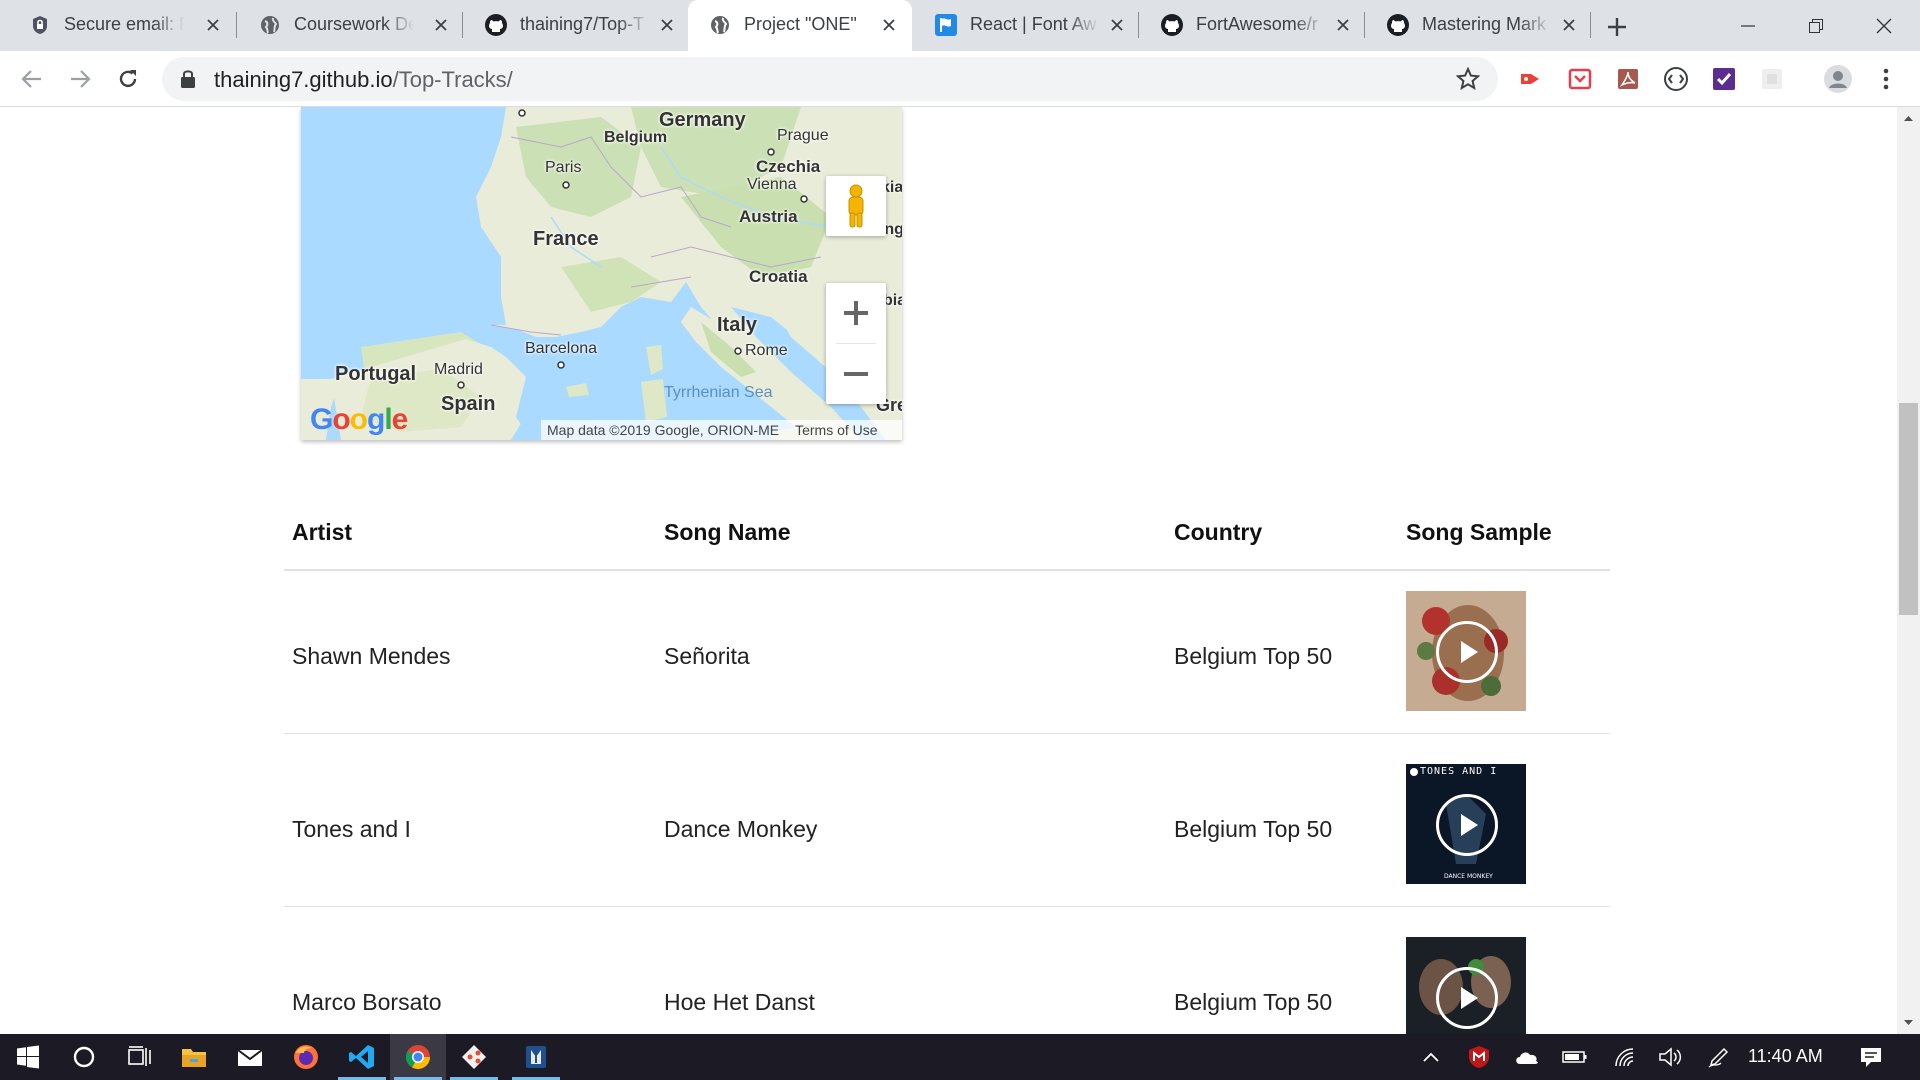 This screenshot has width=1920, height=1080. What do you see at coordinates (418, 1057) in the screenshot?
I see `taskbar-chrome` at bounding box center [418, 1057].